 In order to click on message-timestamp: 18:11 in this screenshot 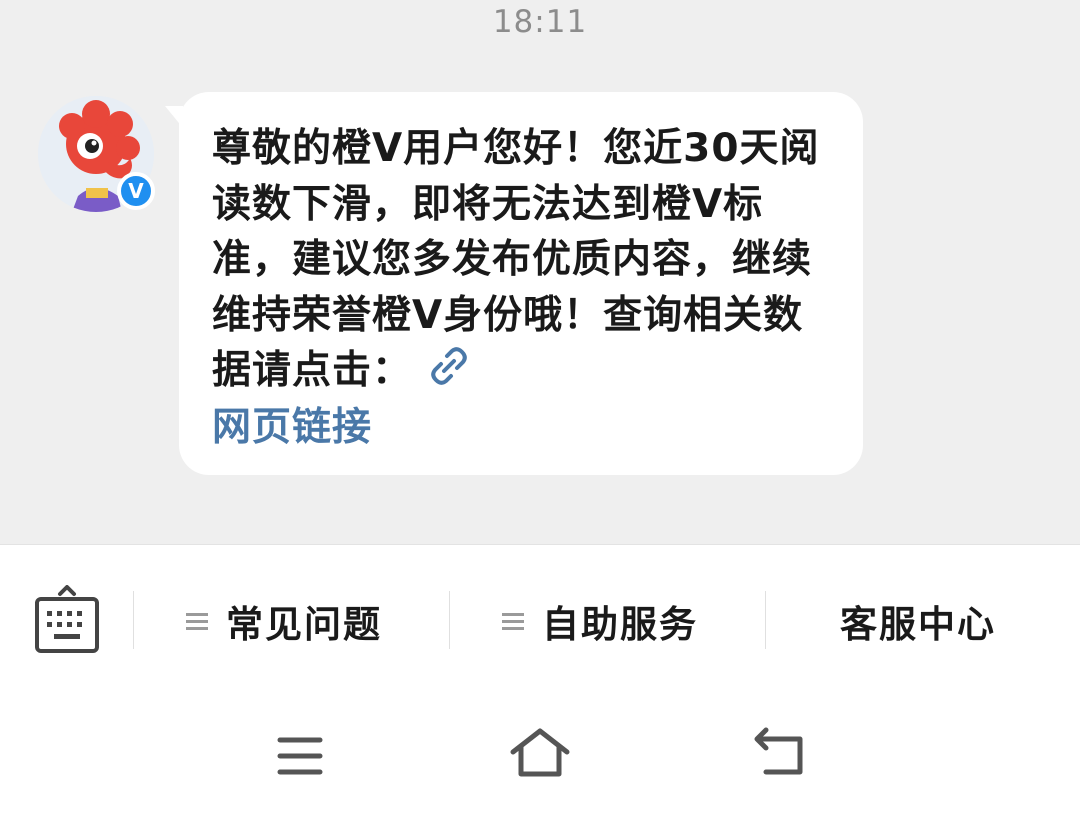, I will do `click(540, 22)`.